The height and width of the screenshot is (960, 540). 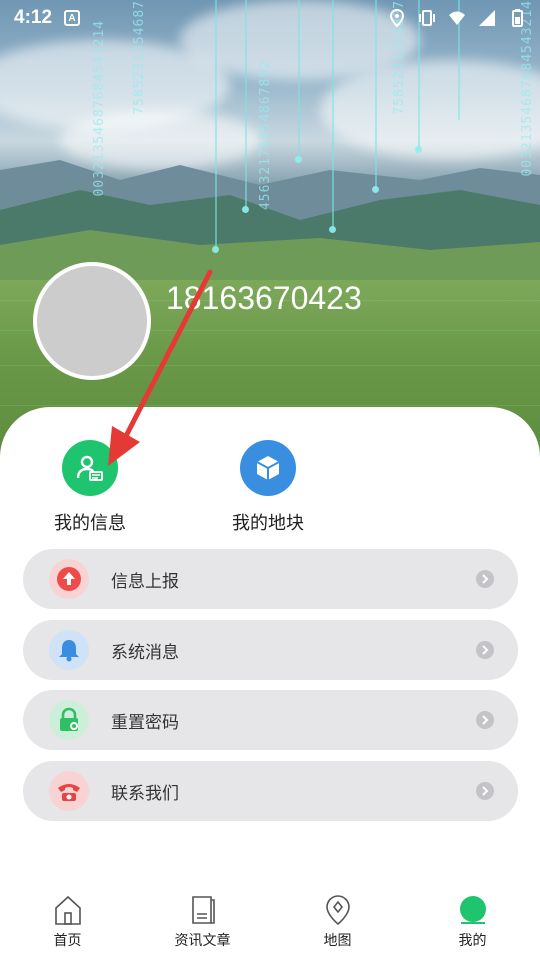 I want to click on nav-label: 首页, so click(x=67, y=940).